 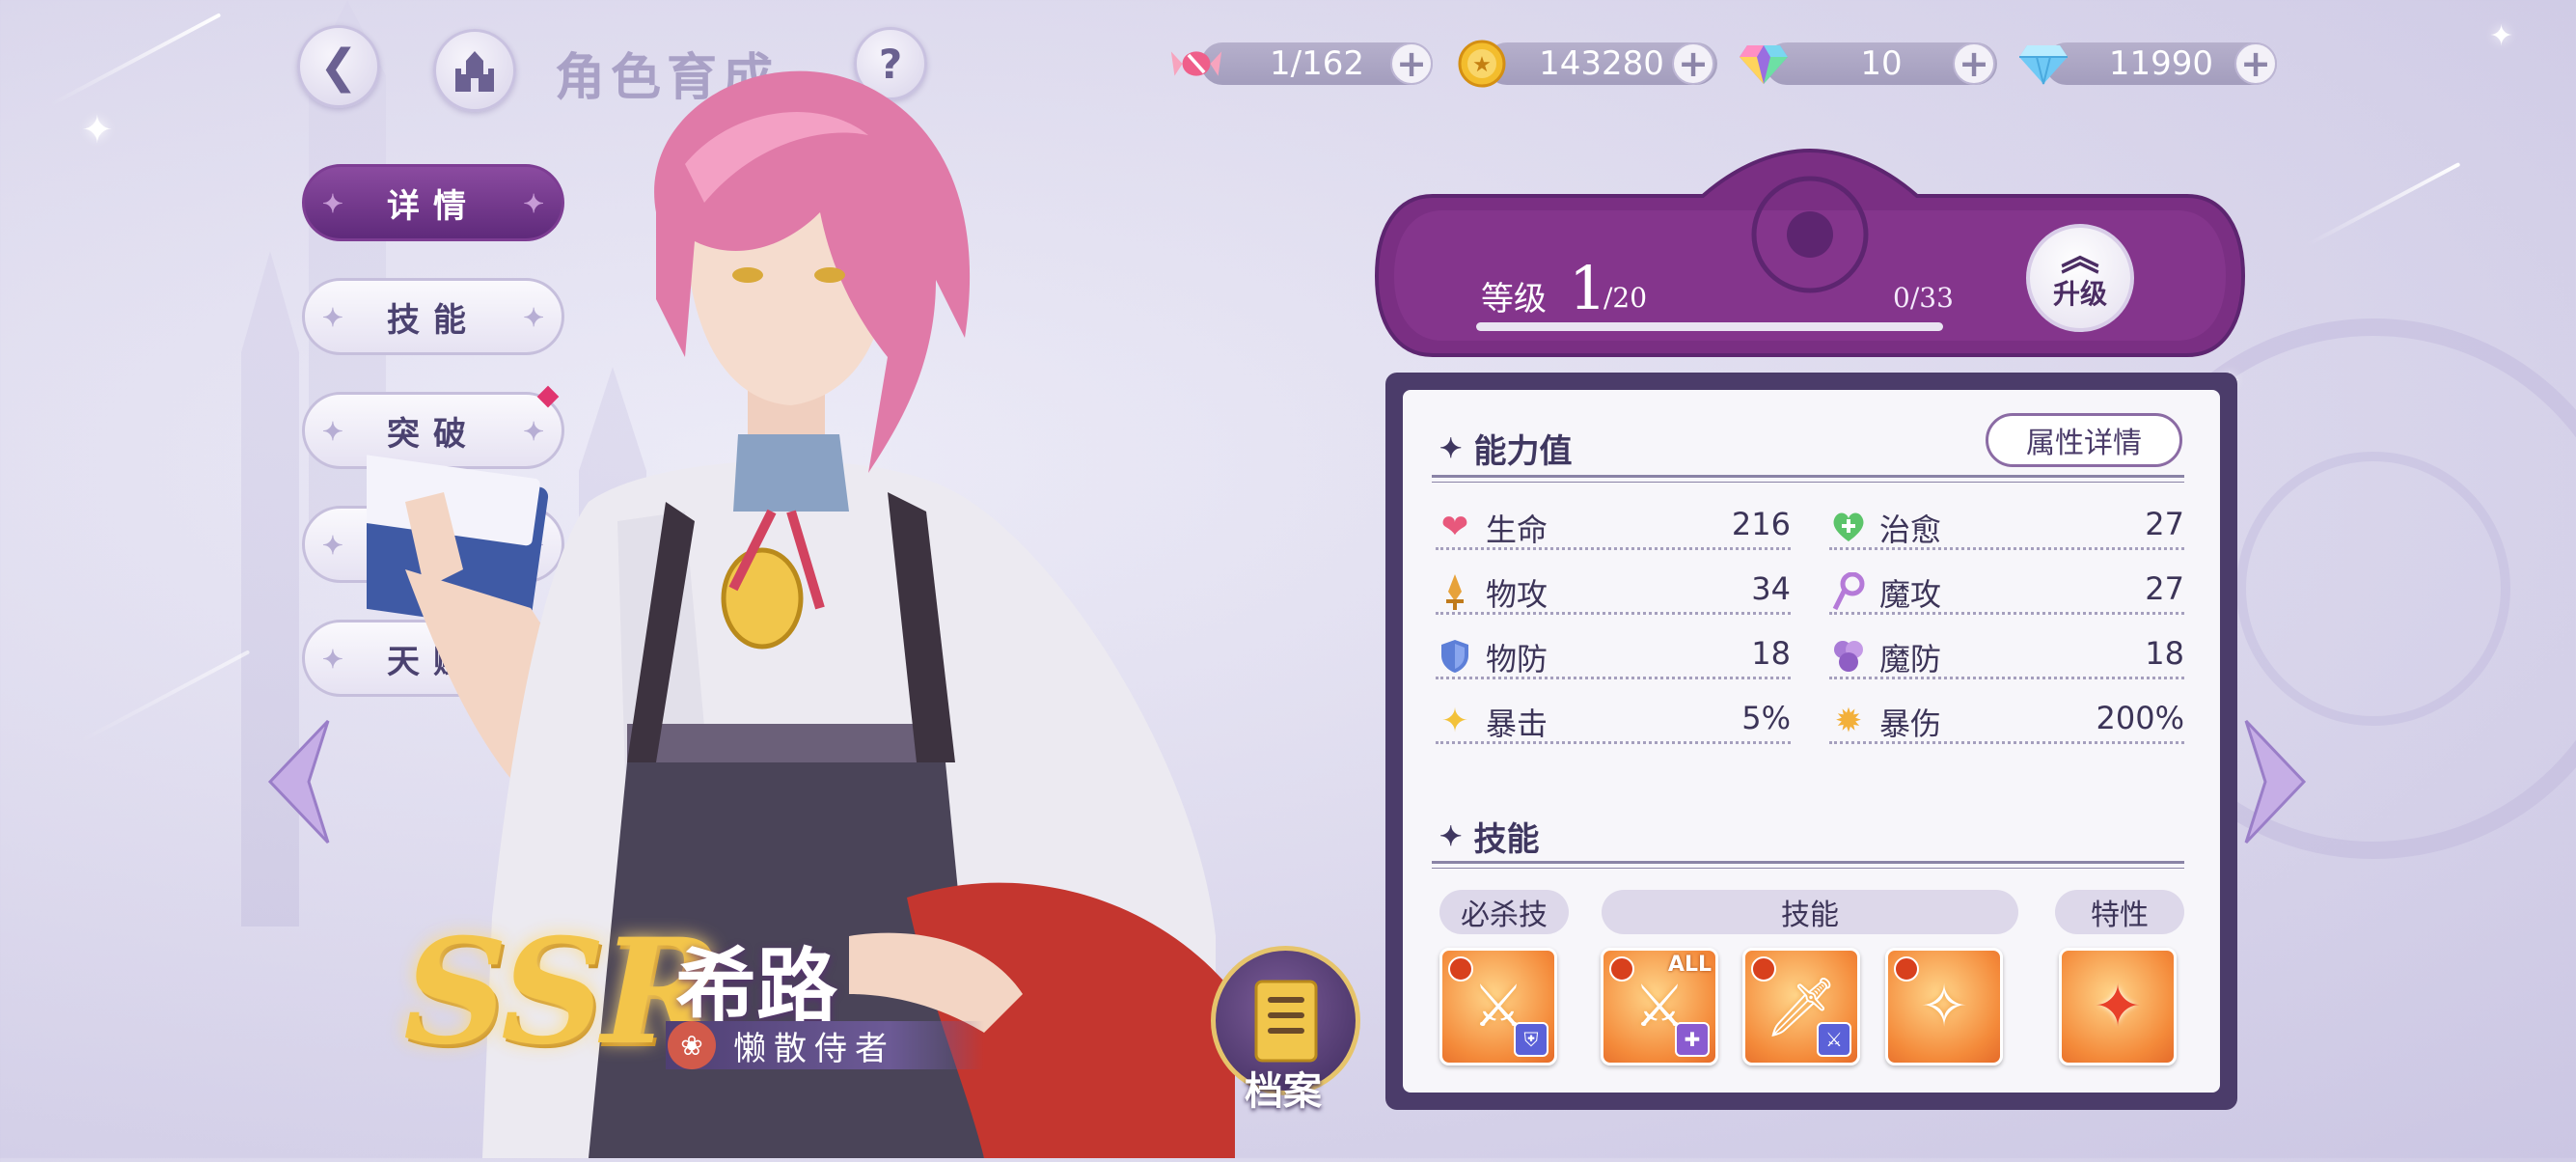 What do you see at coordinates (1911, 660) in the screenshot?
I see `stat-name: 魔防` at bounding box center [1911, 660].